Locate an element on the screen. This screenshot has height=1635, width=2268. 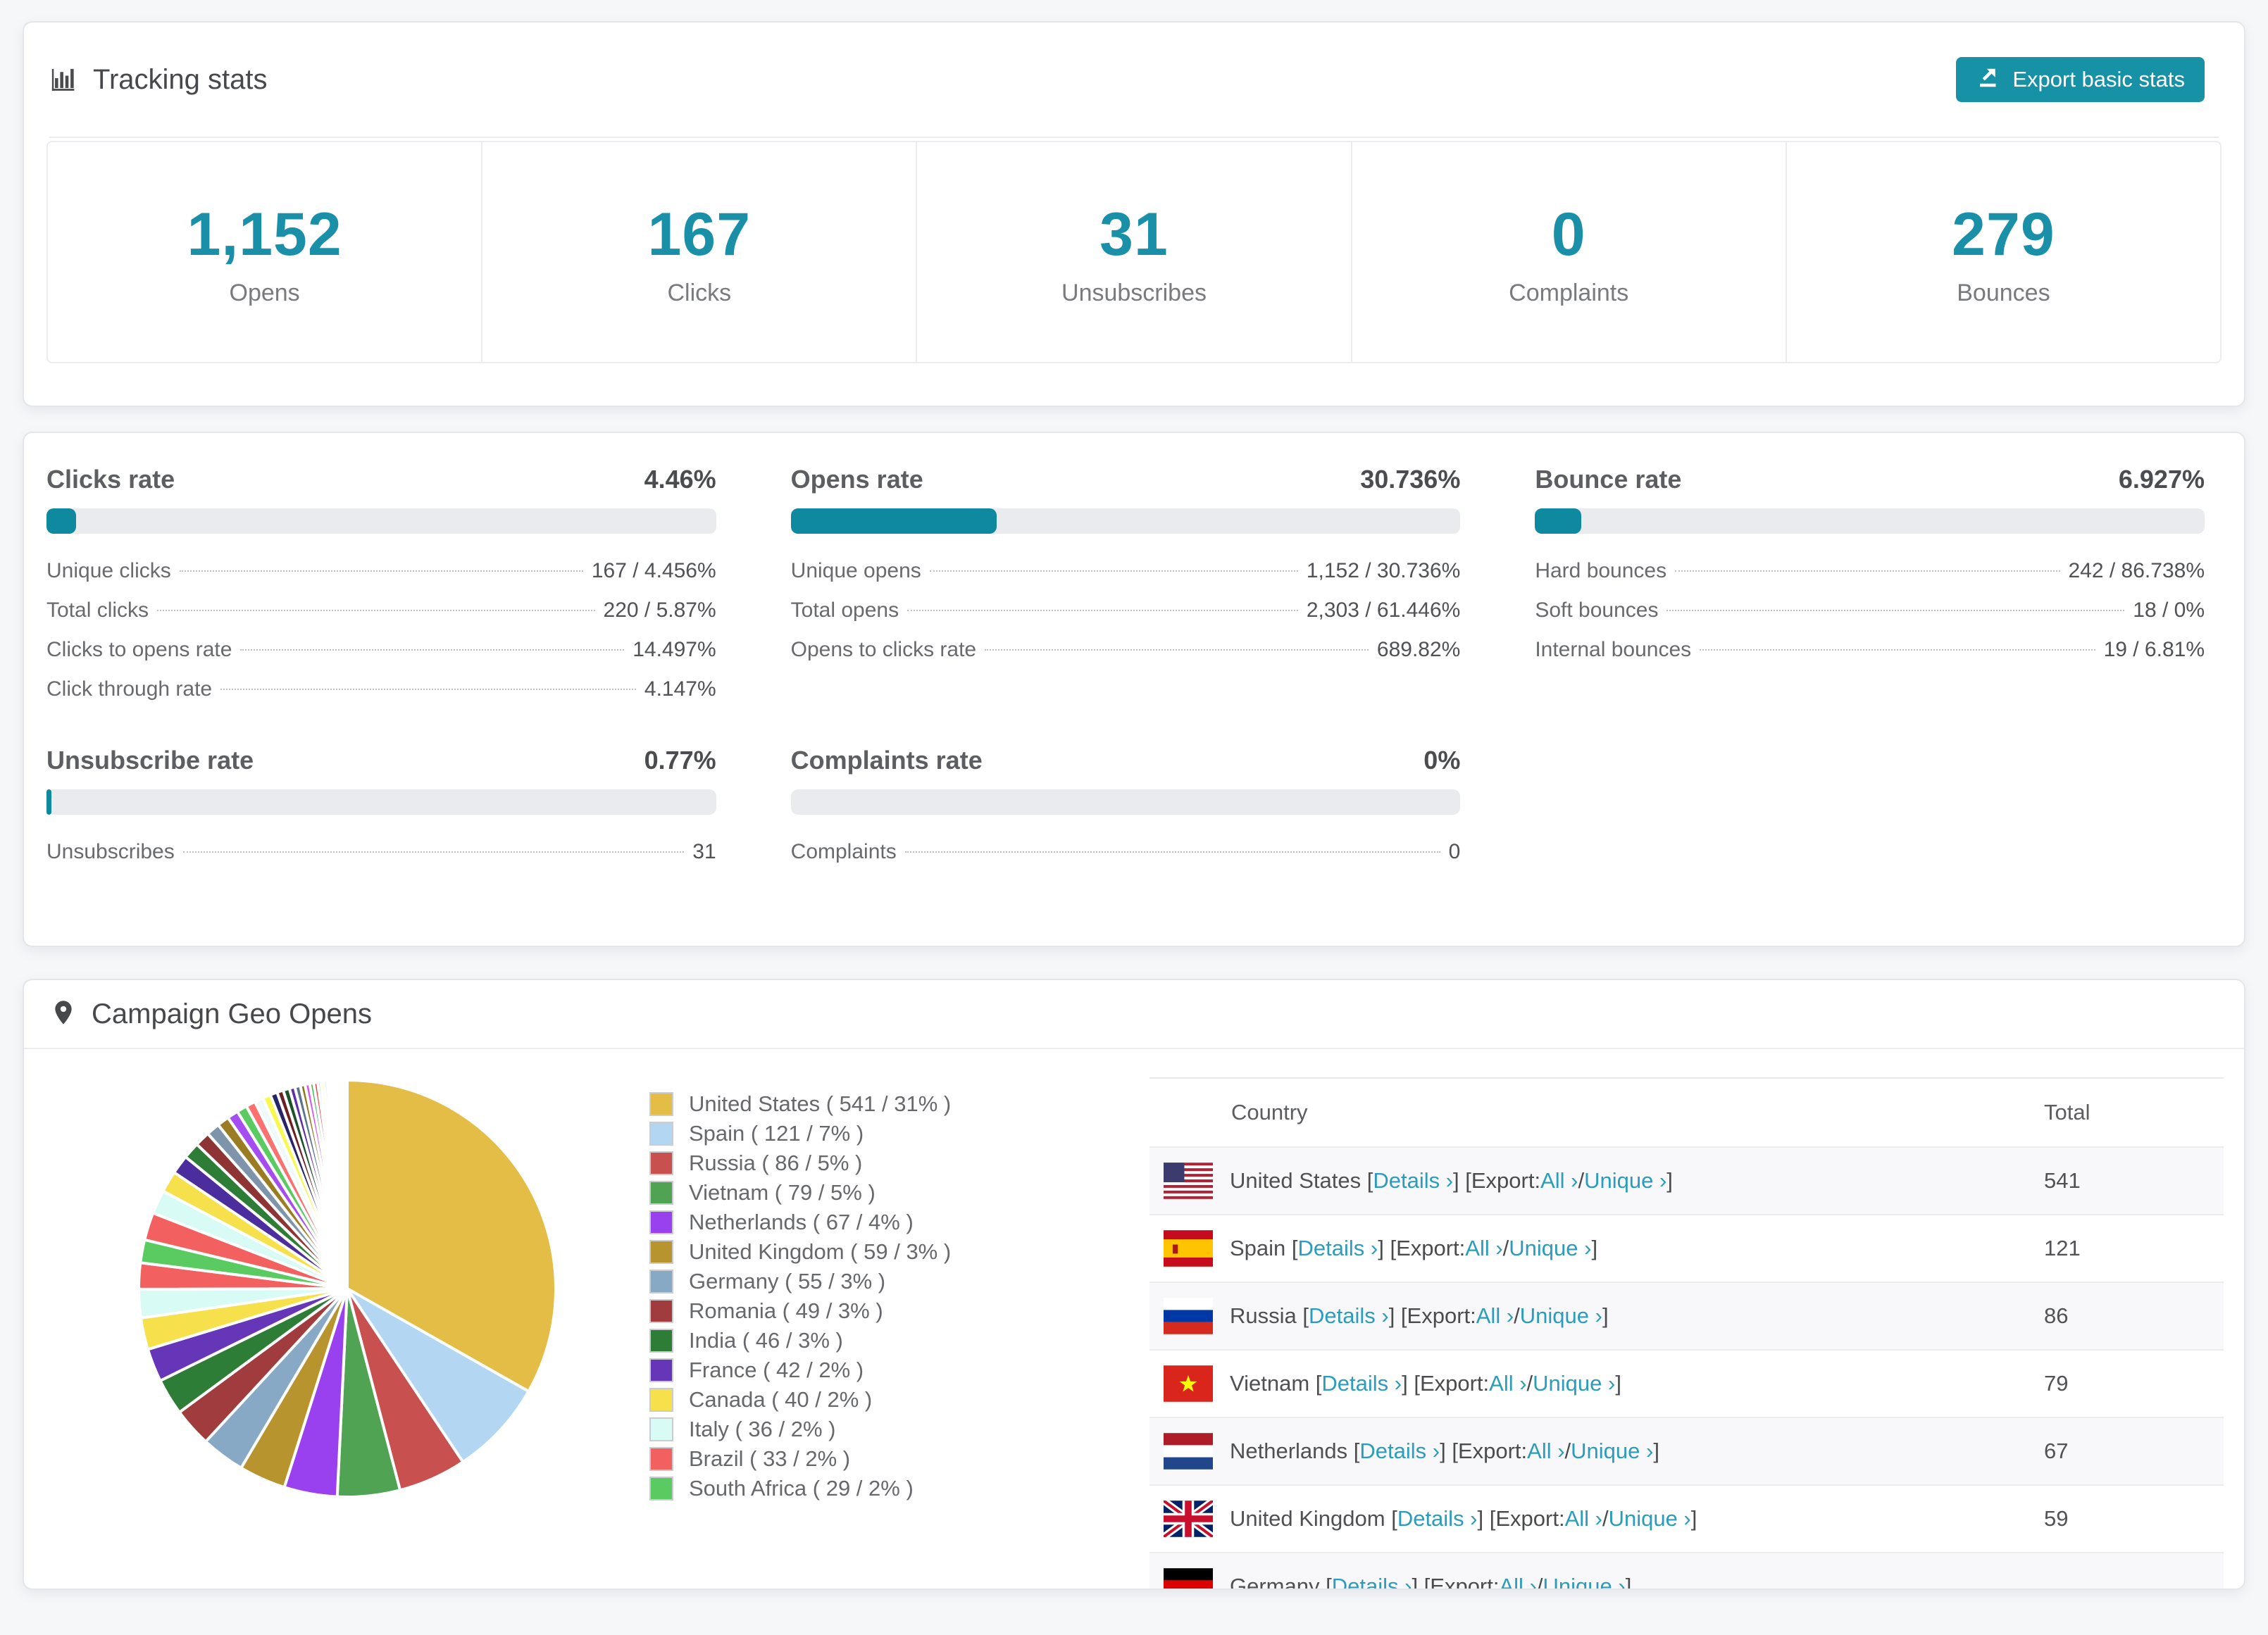
metric-row: Soft bounces 18 / 0% is located at coordinates (1870, 618).